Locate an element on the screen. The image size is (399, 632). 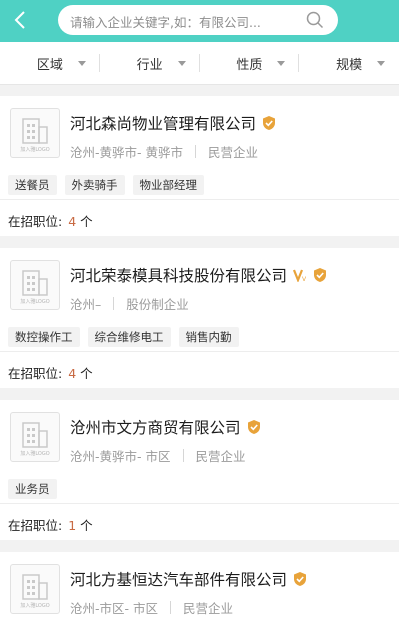
filter-label: 规模 is located at coordinates (349, 65).